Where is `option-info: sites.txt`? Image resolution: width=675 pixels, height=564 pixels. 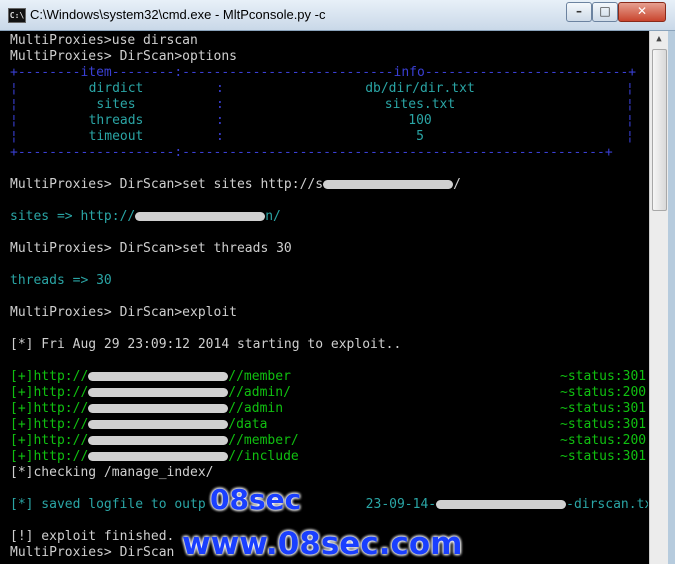
option-info: sites.txt is located at coordinates (420, 104).